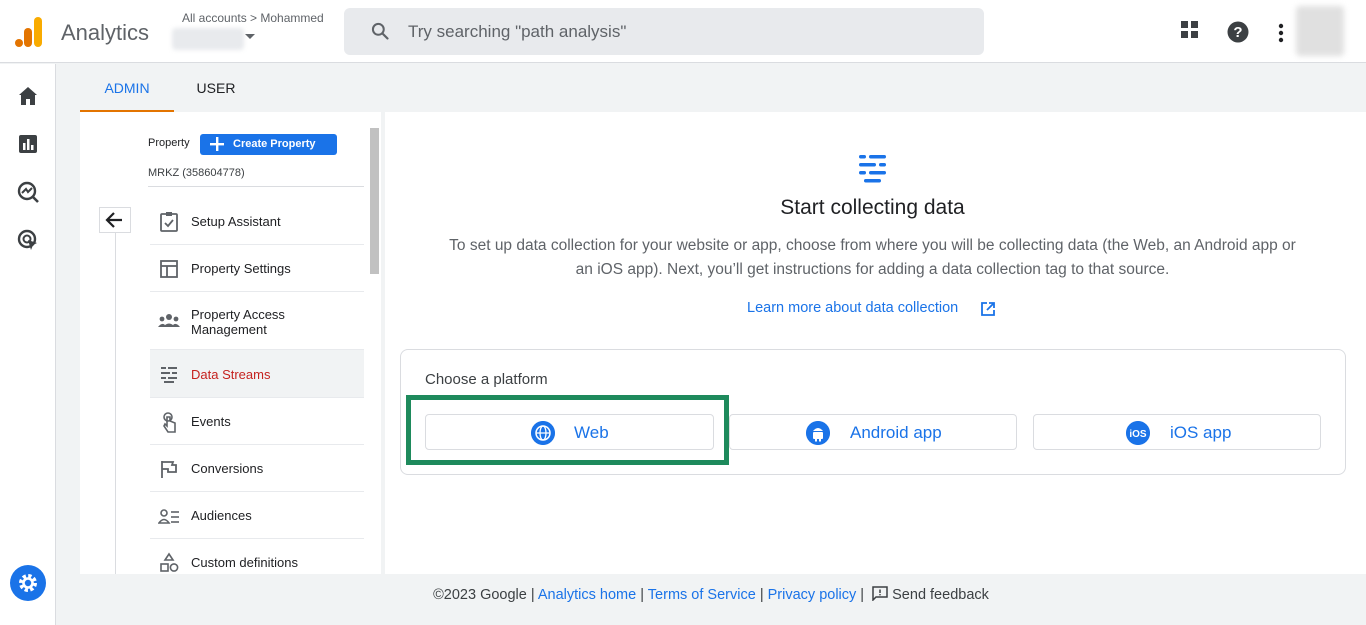  I want to click on help-icon: ?, so click(1238, 32).